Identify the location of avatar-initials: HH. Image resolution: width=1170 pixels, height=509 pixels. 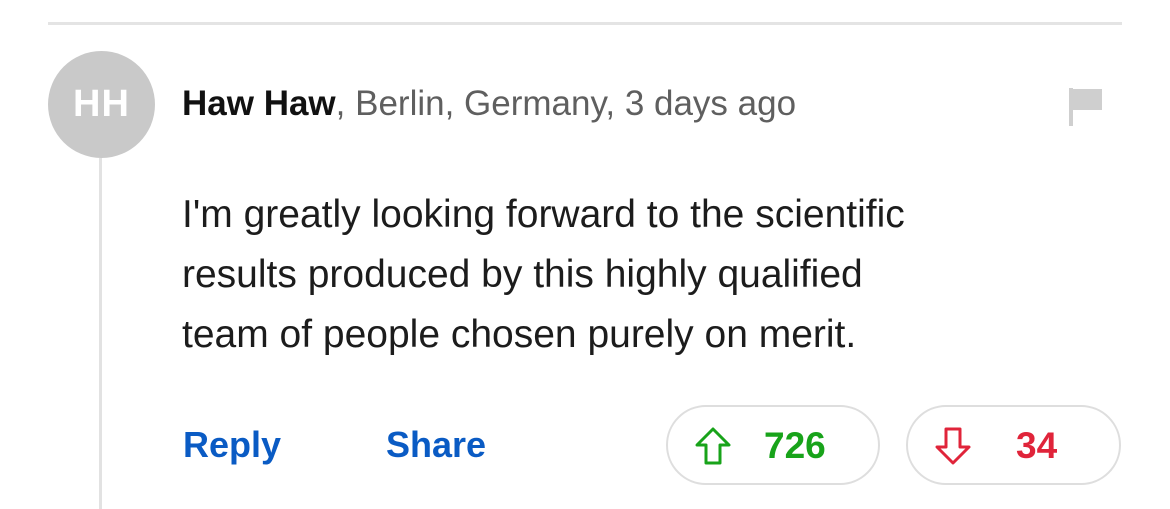
(101, 104).